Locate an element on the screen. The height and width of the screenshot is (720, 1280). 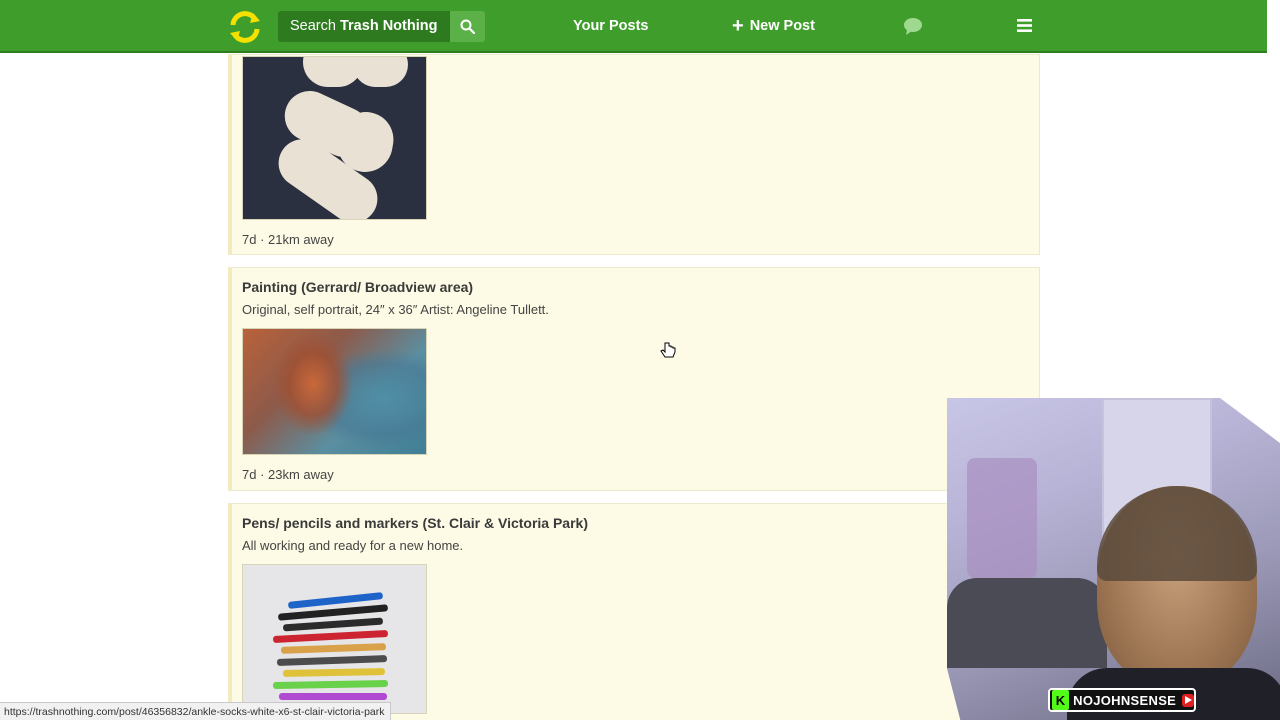
search-input: Search Trash Nothing is located at coordinates (364, 26).